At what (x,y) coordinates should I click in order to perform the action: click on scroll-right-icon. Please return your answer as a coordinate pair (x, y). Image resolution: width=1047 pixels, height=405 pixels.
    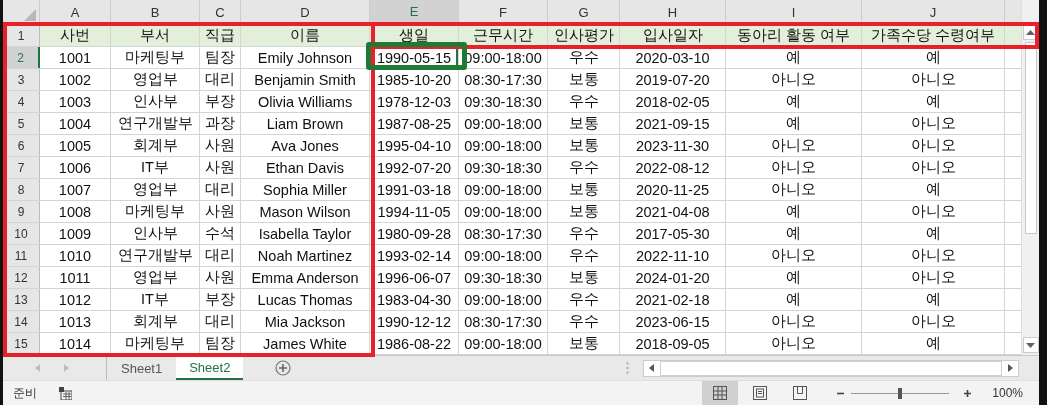
    Looking at the image, I should click on (1010, 368).